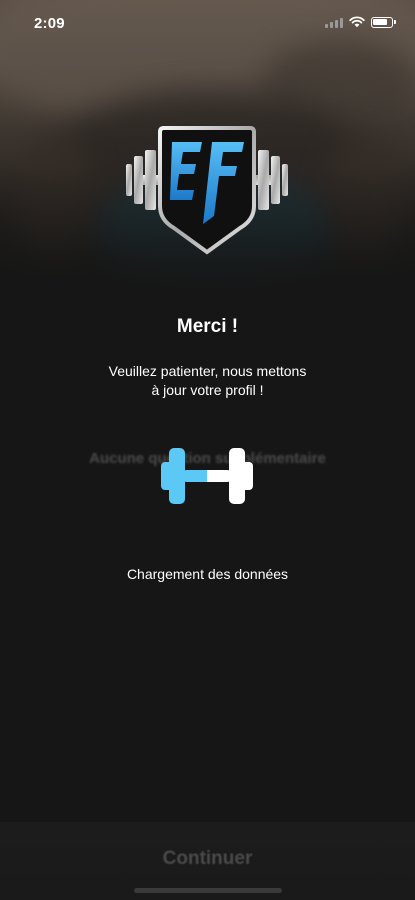  I want to click on wifi-icon, so click(357, 22).